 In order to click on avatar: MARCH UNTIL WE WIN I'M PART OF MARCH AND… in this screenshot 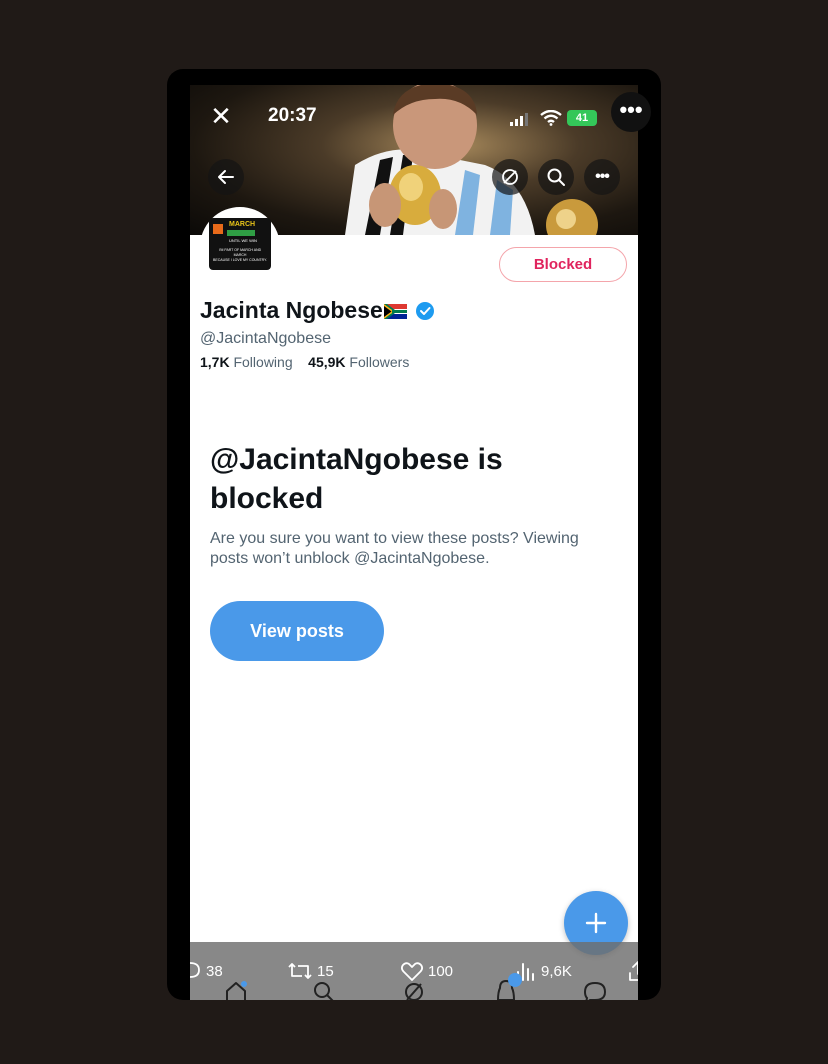, I will do `click(240, 247)`.